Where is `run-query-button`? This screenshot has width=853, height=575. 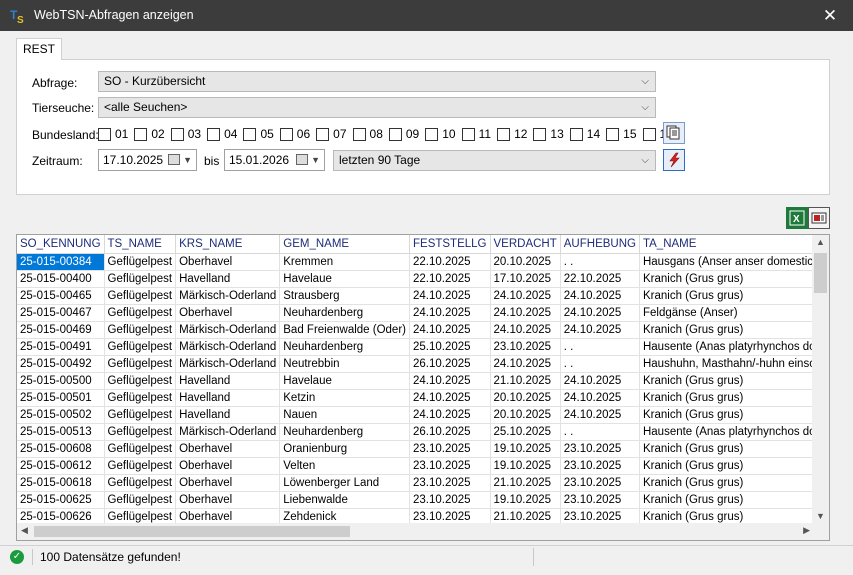
run-query-button is located at coordinates (674, 160).